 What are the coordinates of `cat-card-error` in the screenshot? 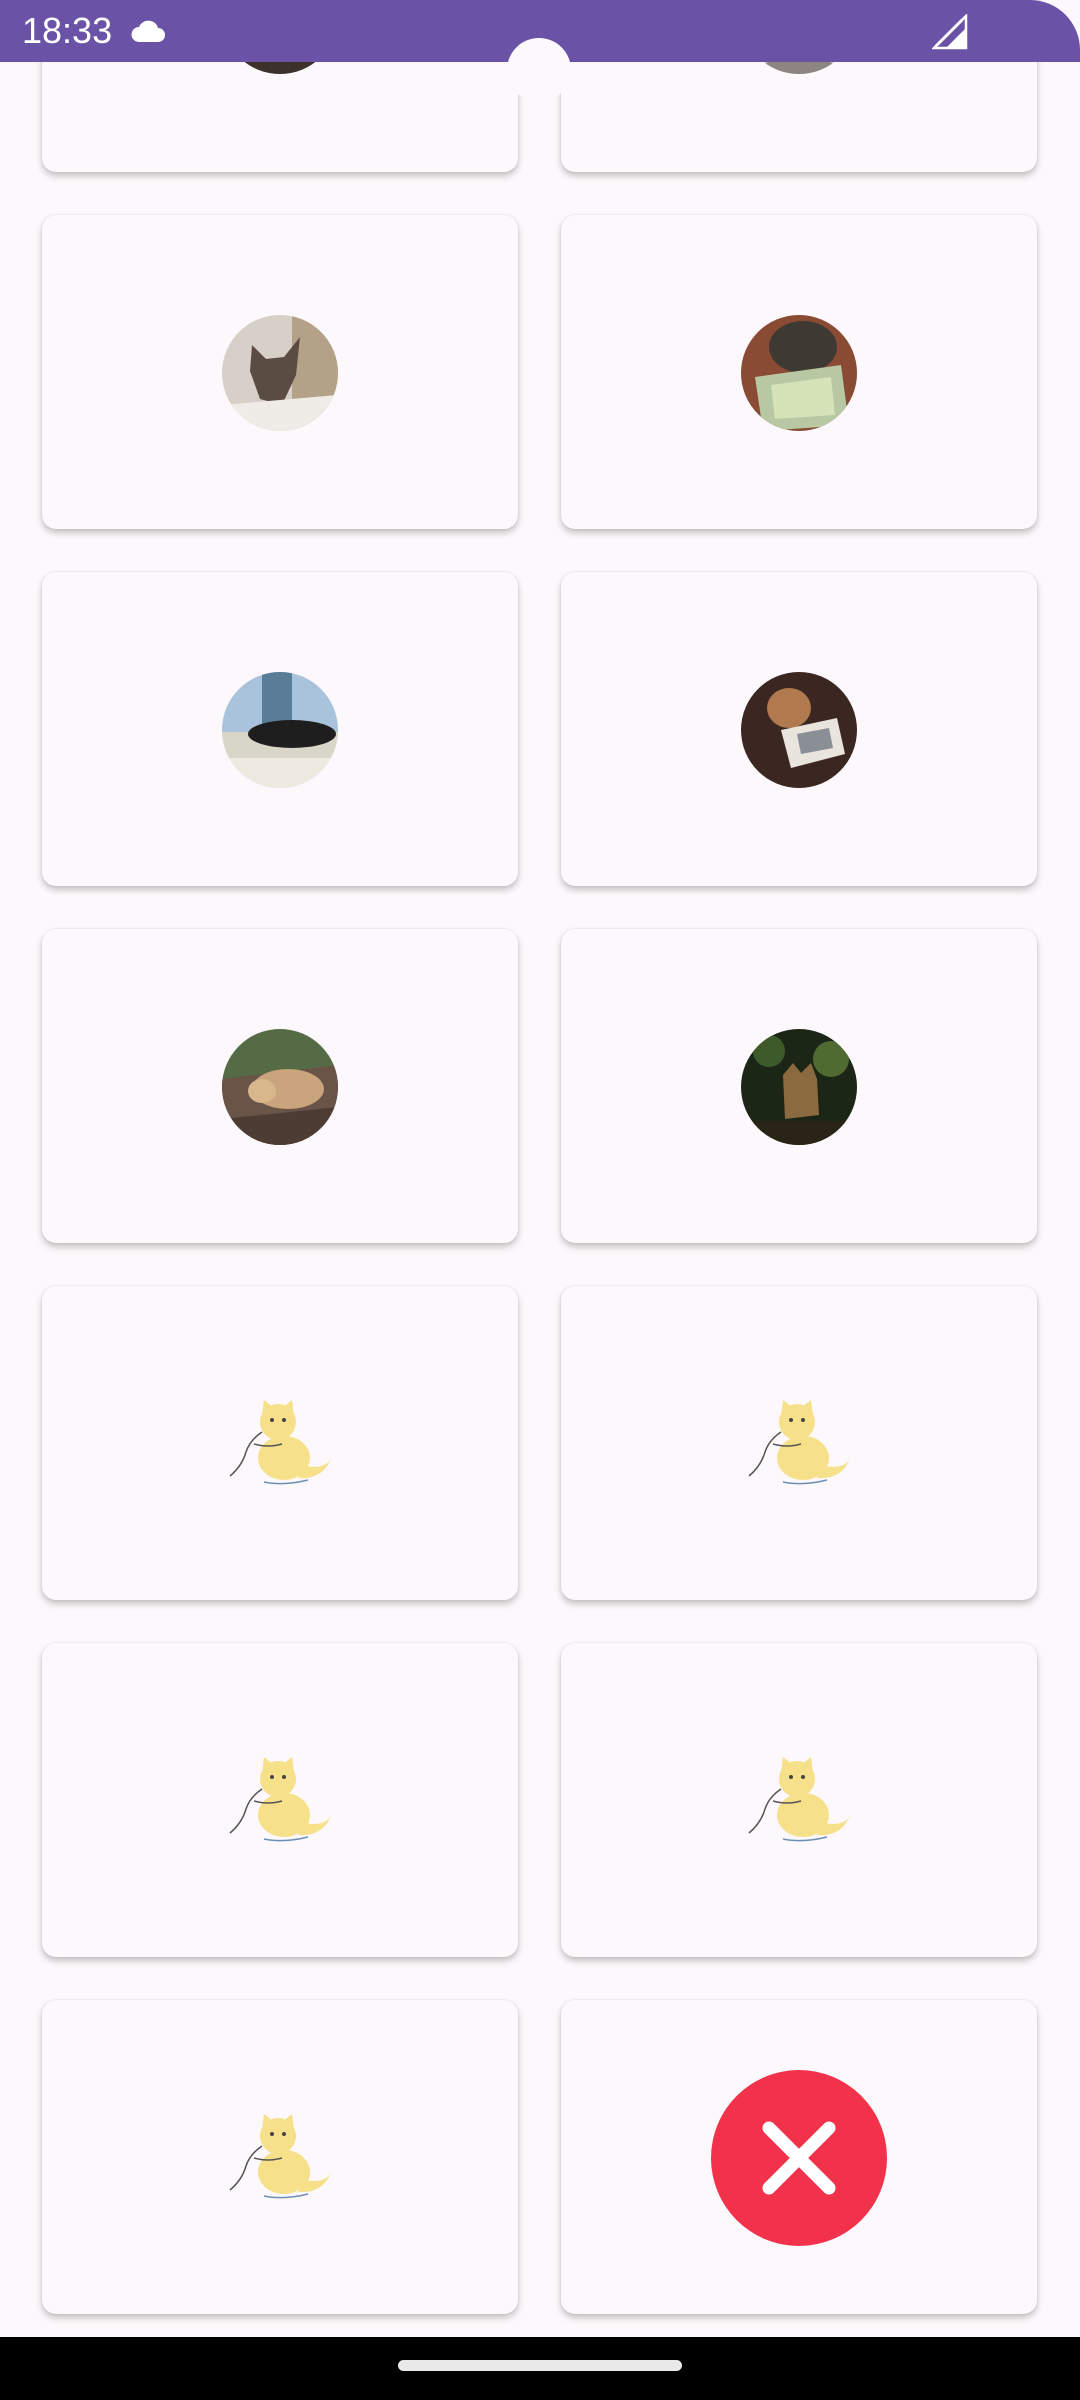 It's located at (799, 2157).